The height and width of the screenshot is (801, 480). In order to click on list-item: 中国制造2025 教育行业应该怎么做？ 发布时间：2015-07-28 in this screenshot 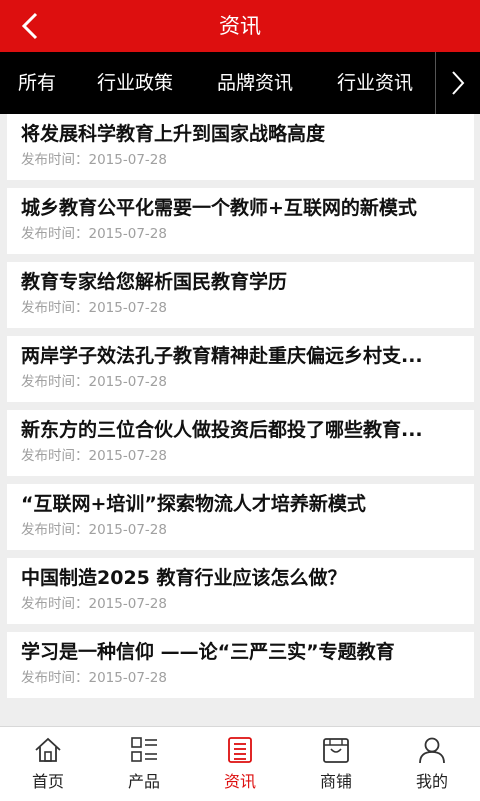, I will do `click(240, 591)`.